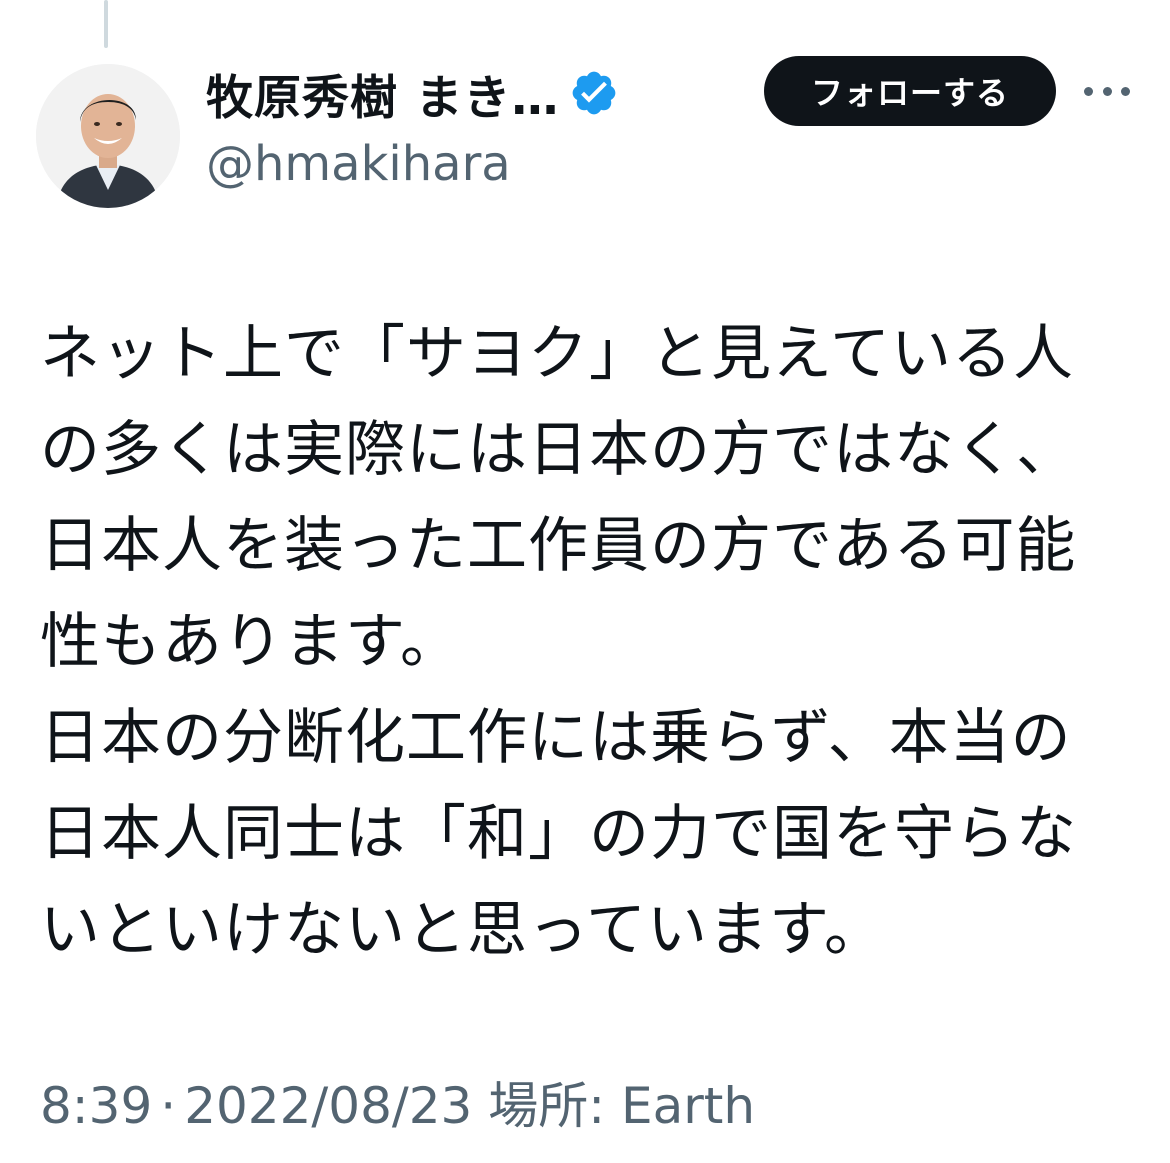 This screenshot has height=1163, width=1170. What do you see at coordinates (328, 1106) in the screenshot?
I see `tweet-date: 2022/08/23` at bounding box center [328, 1106].